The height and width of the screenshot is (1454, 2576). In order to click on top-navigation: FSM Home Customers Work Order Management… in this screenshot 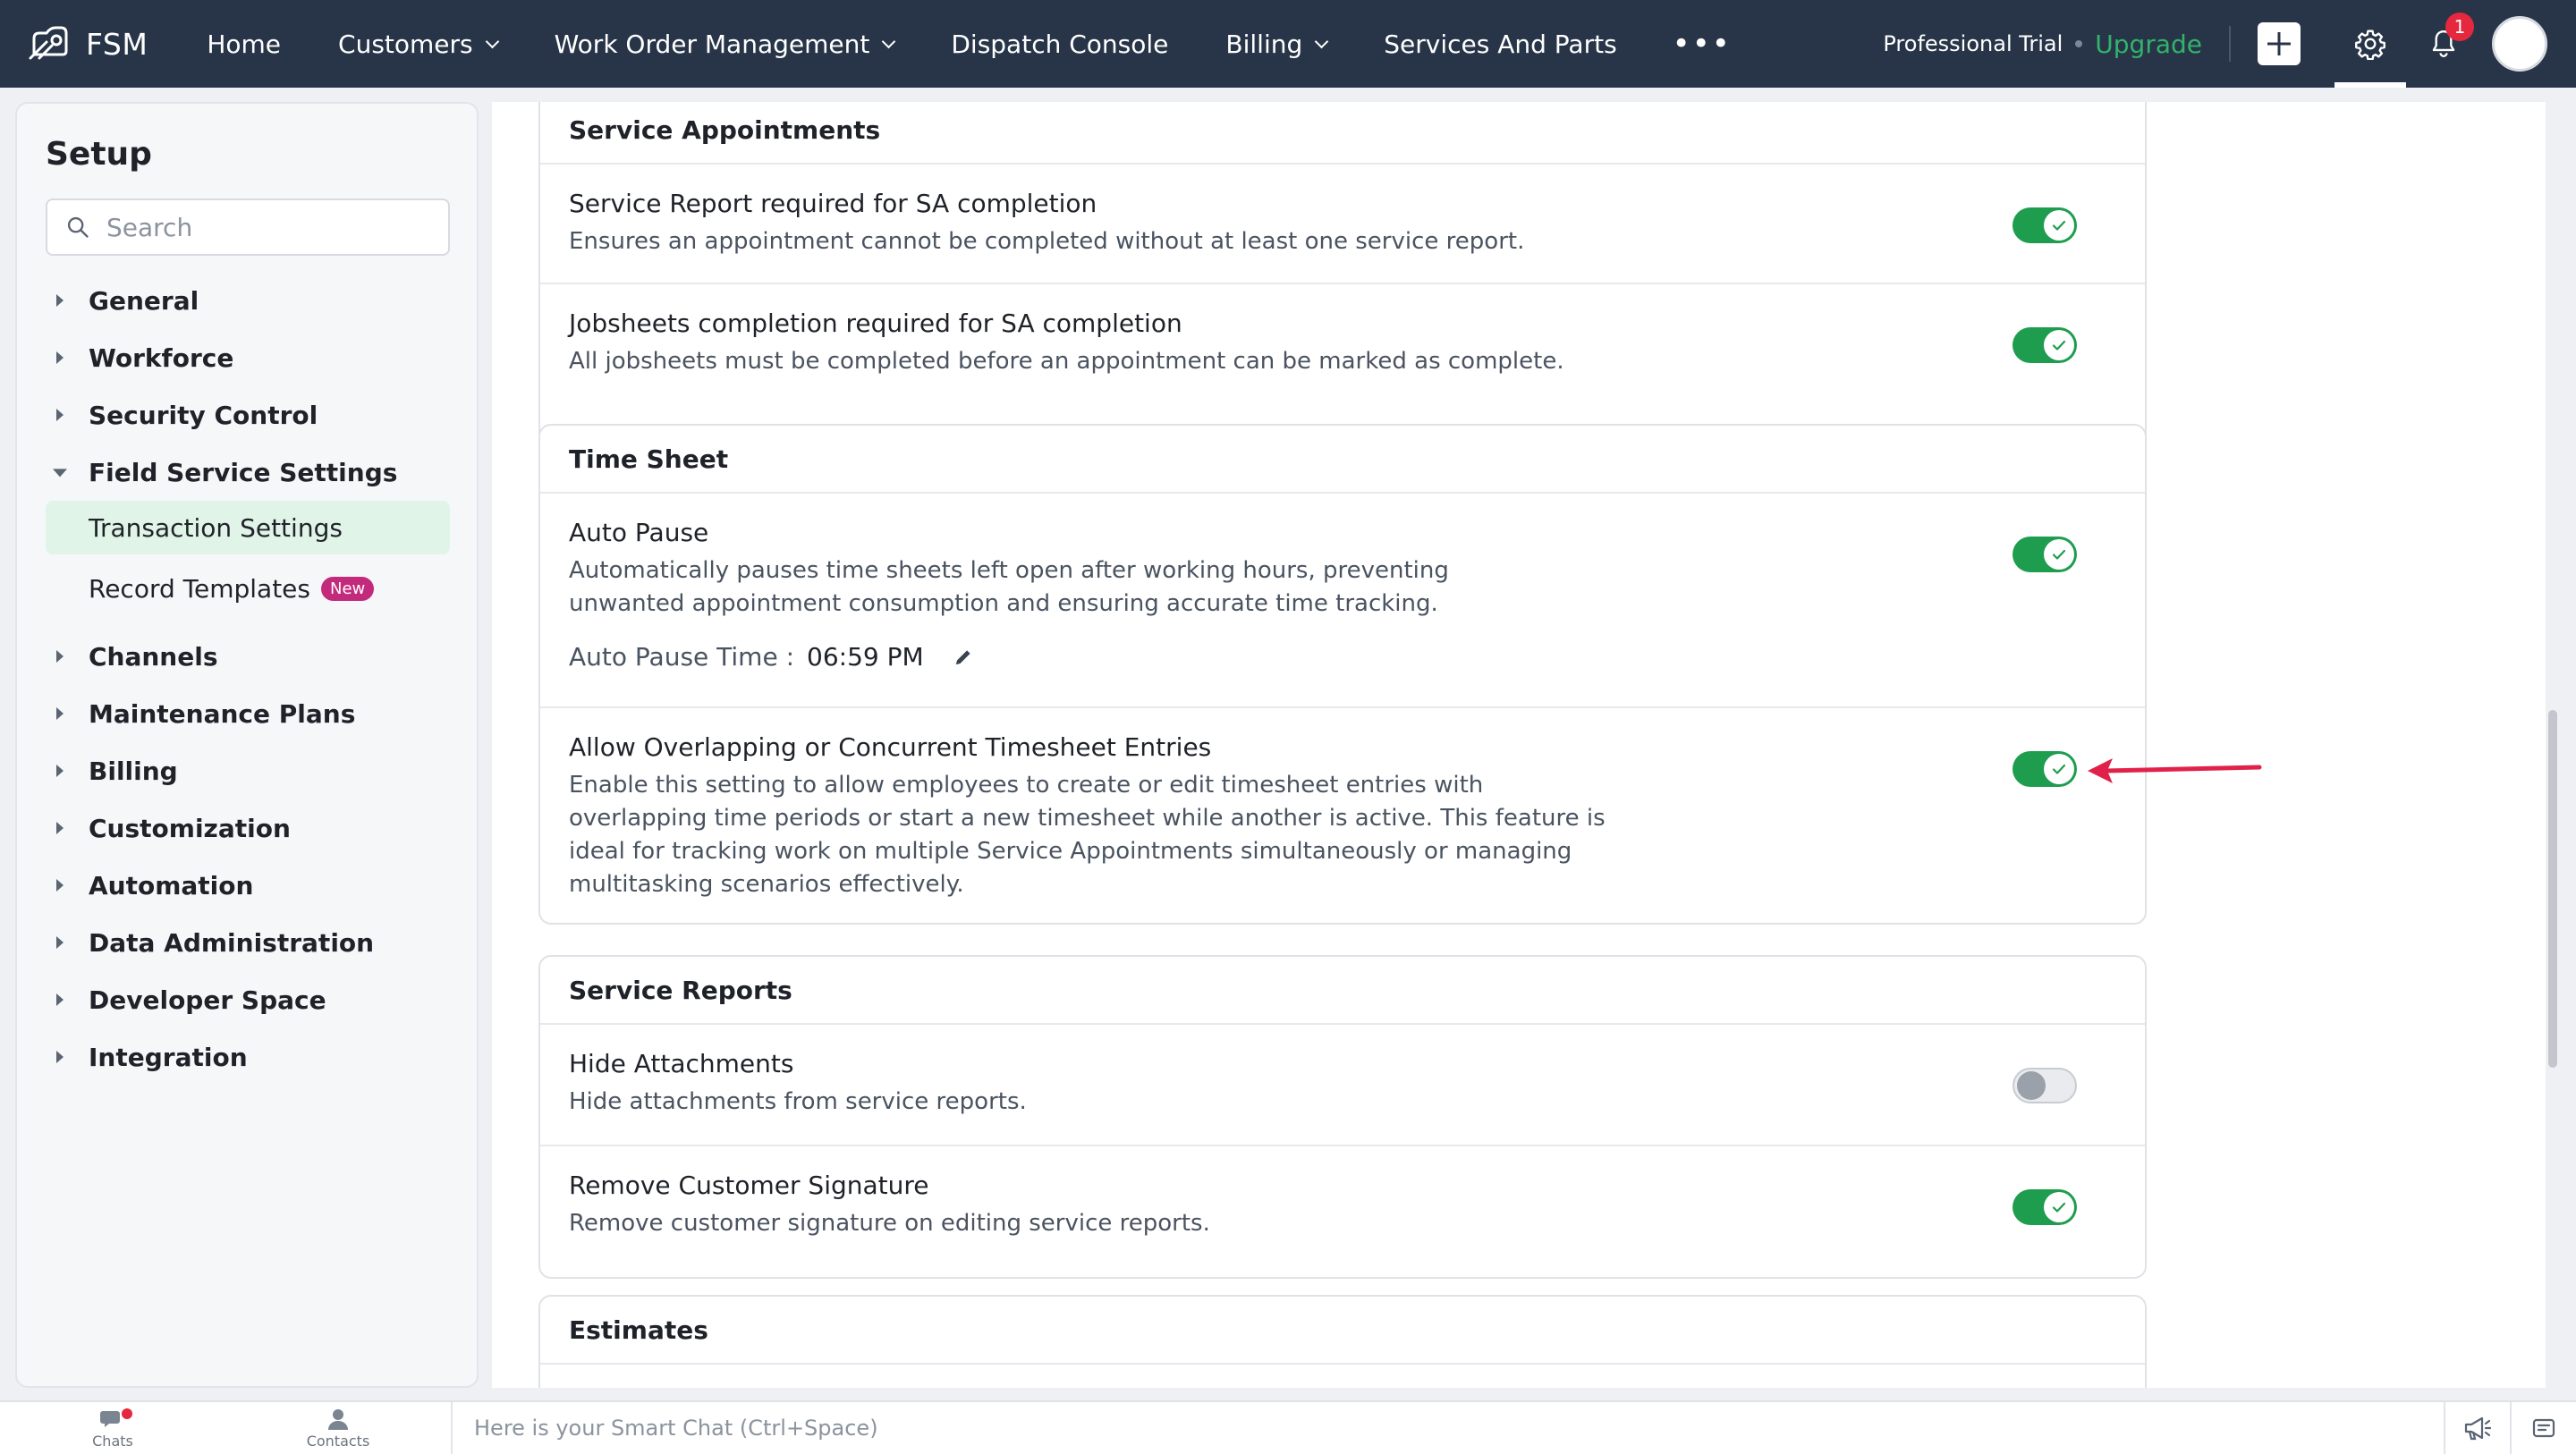, I will do `click(1288, 44)`.